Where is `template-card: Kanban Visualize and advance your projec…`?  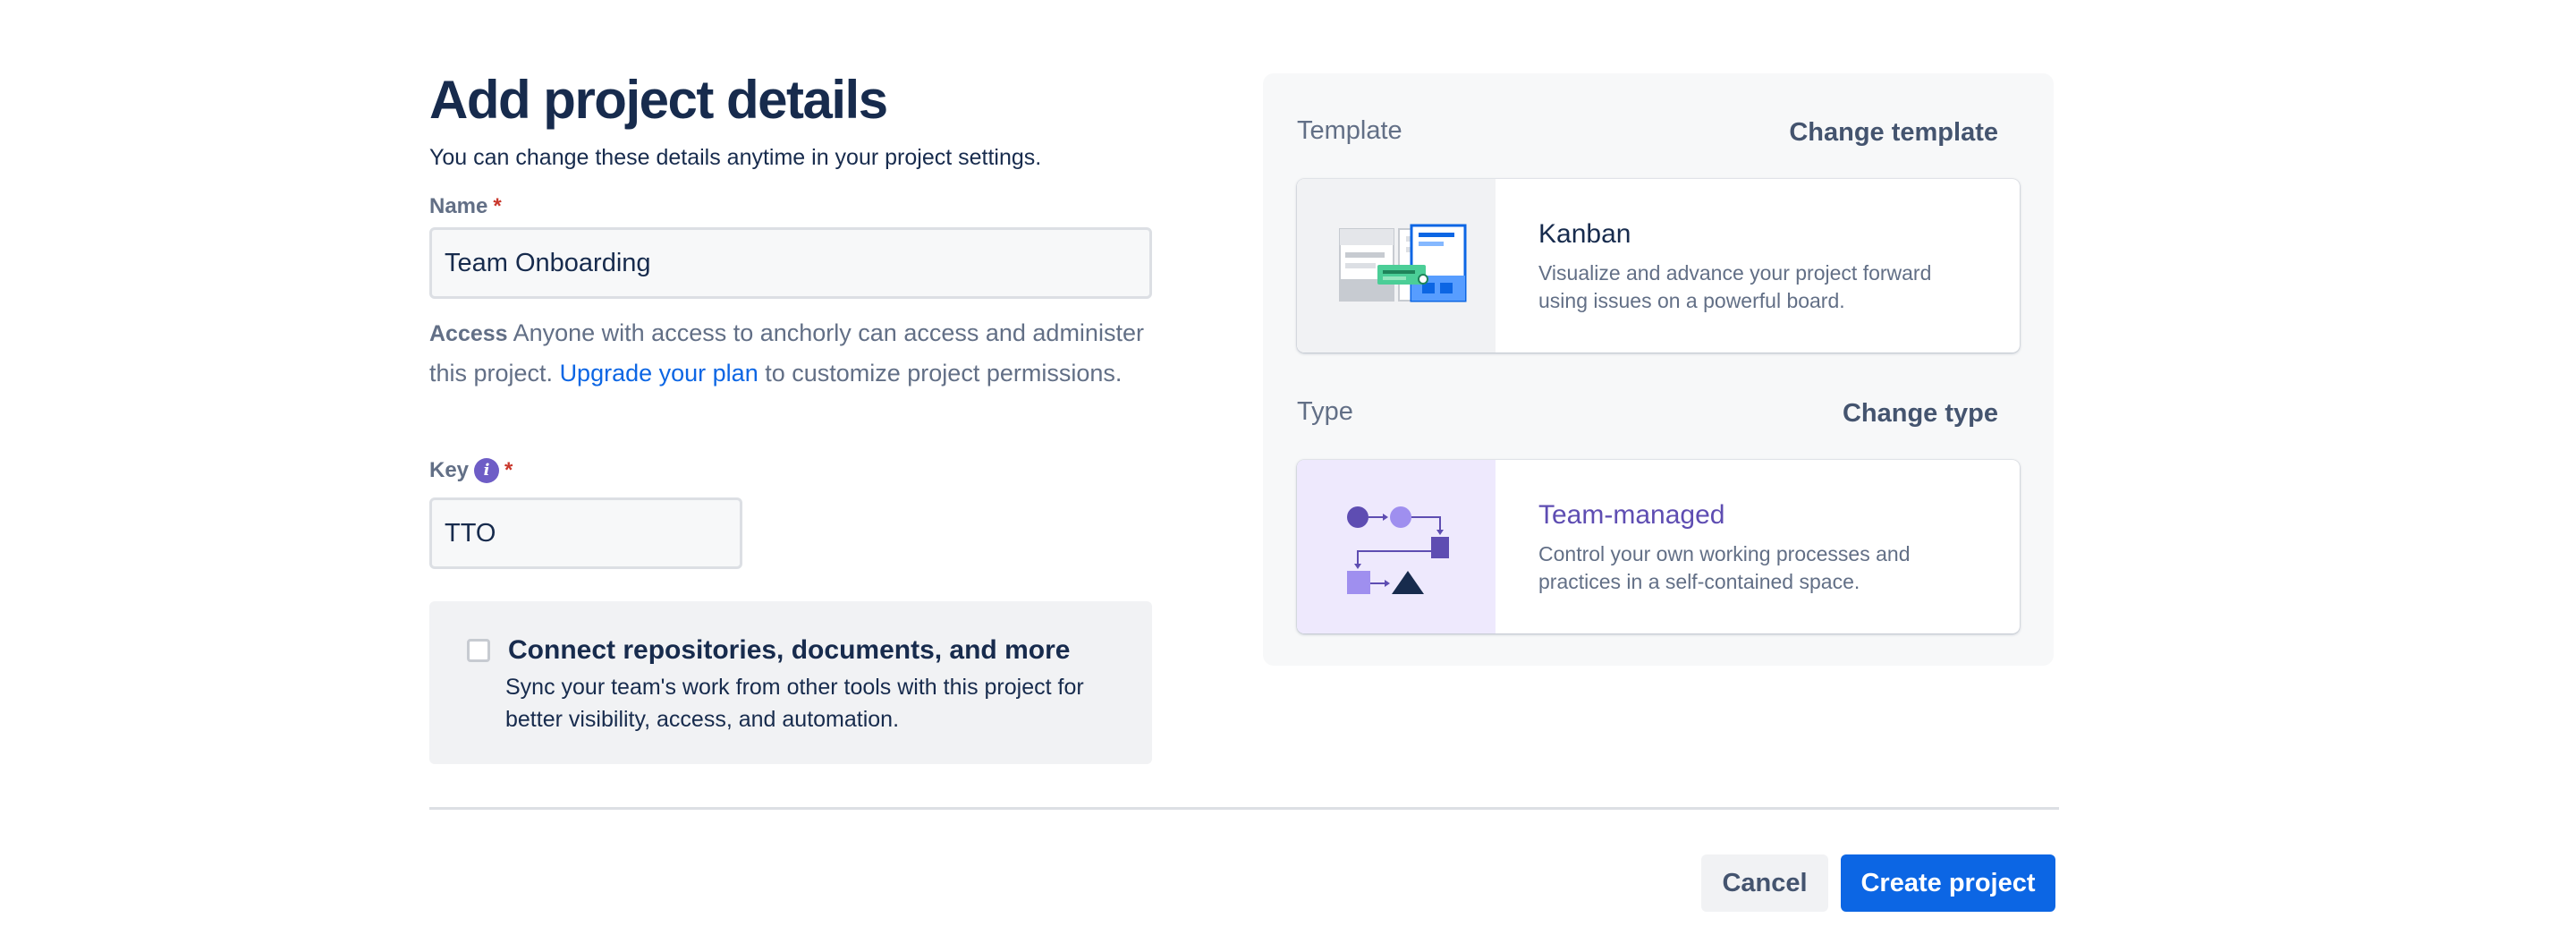
template-card: Kanban Visualize and advance your projec… is located at coordinates (1658, 266).